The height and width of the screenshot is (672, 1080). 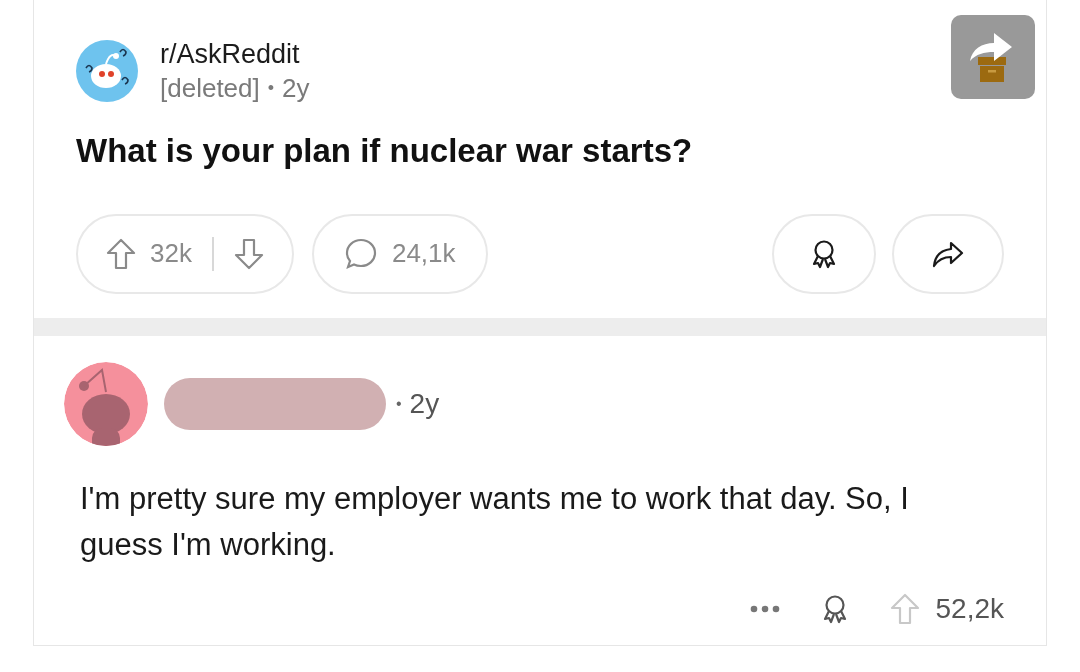 I want to click on author-name: [deleted], so click(x=210, y=88).